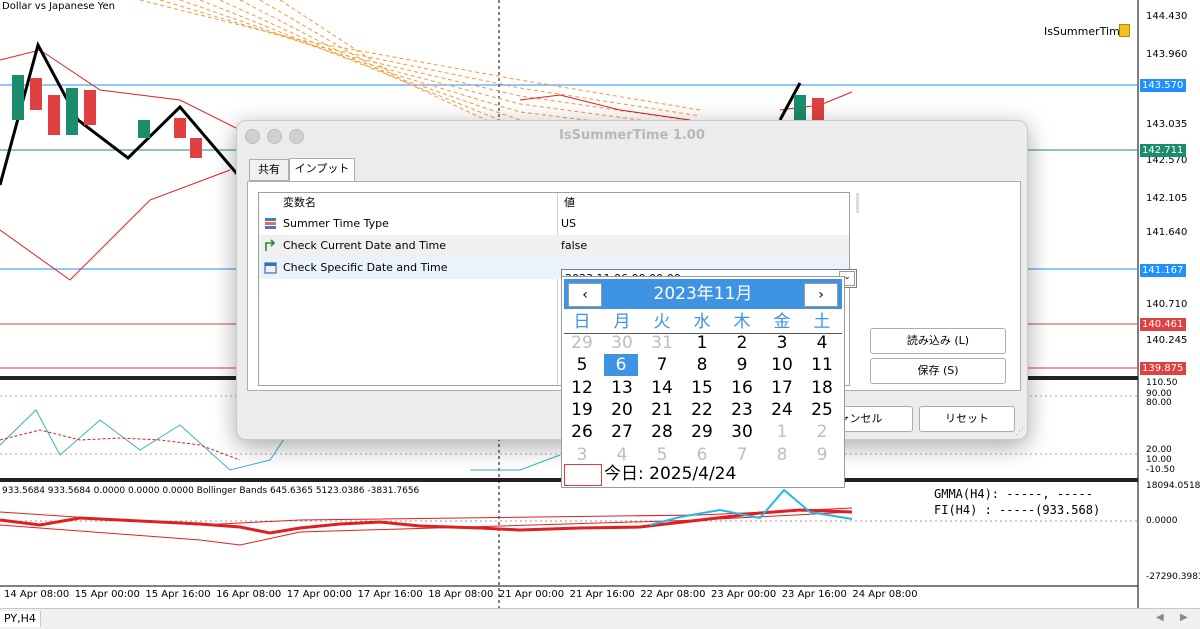  I want to click on calendar-day: 14, so click(662, 388).